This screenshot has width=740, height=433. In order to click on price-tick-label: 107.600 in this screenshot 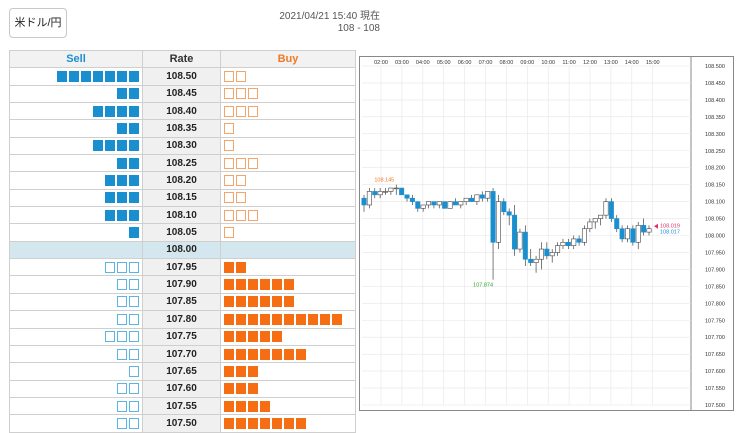, I will do `click(715, 372)`.